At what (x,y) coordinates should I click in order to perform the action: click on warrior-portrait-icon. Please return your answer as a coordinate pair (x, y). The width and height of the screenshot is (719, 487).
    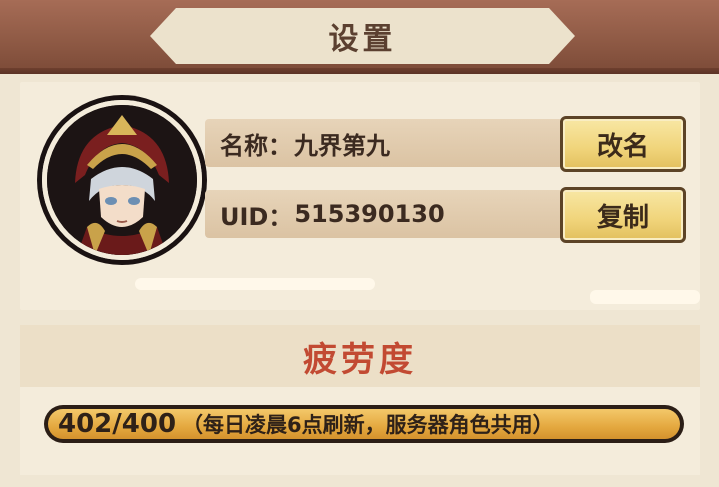
    Looking at the image, I should click on (122, 180).